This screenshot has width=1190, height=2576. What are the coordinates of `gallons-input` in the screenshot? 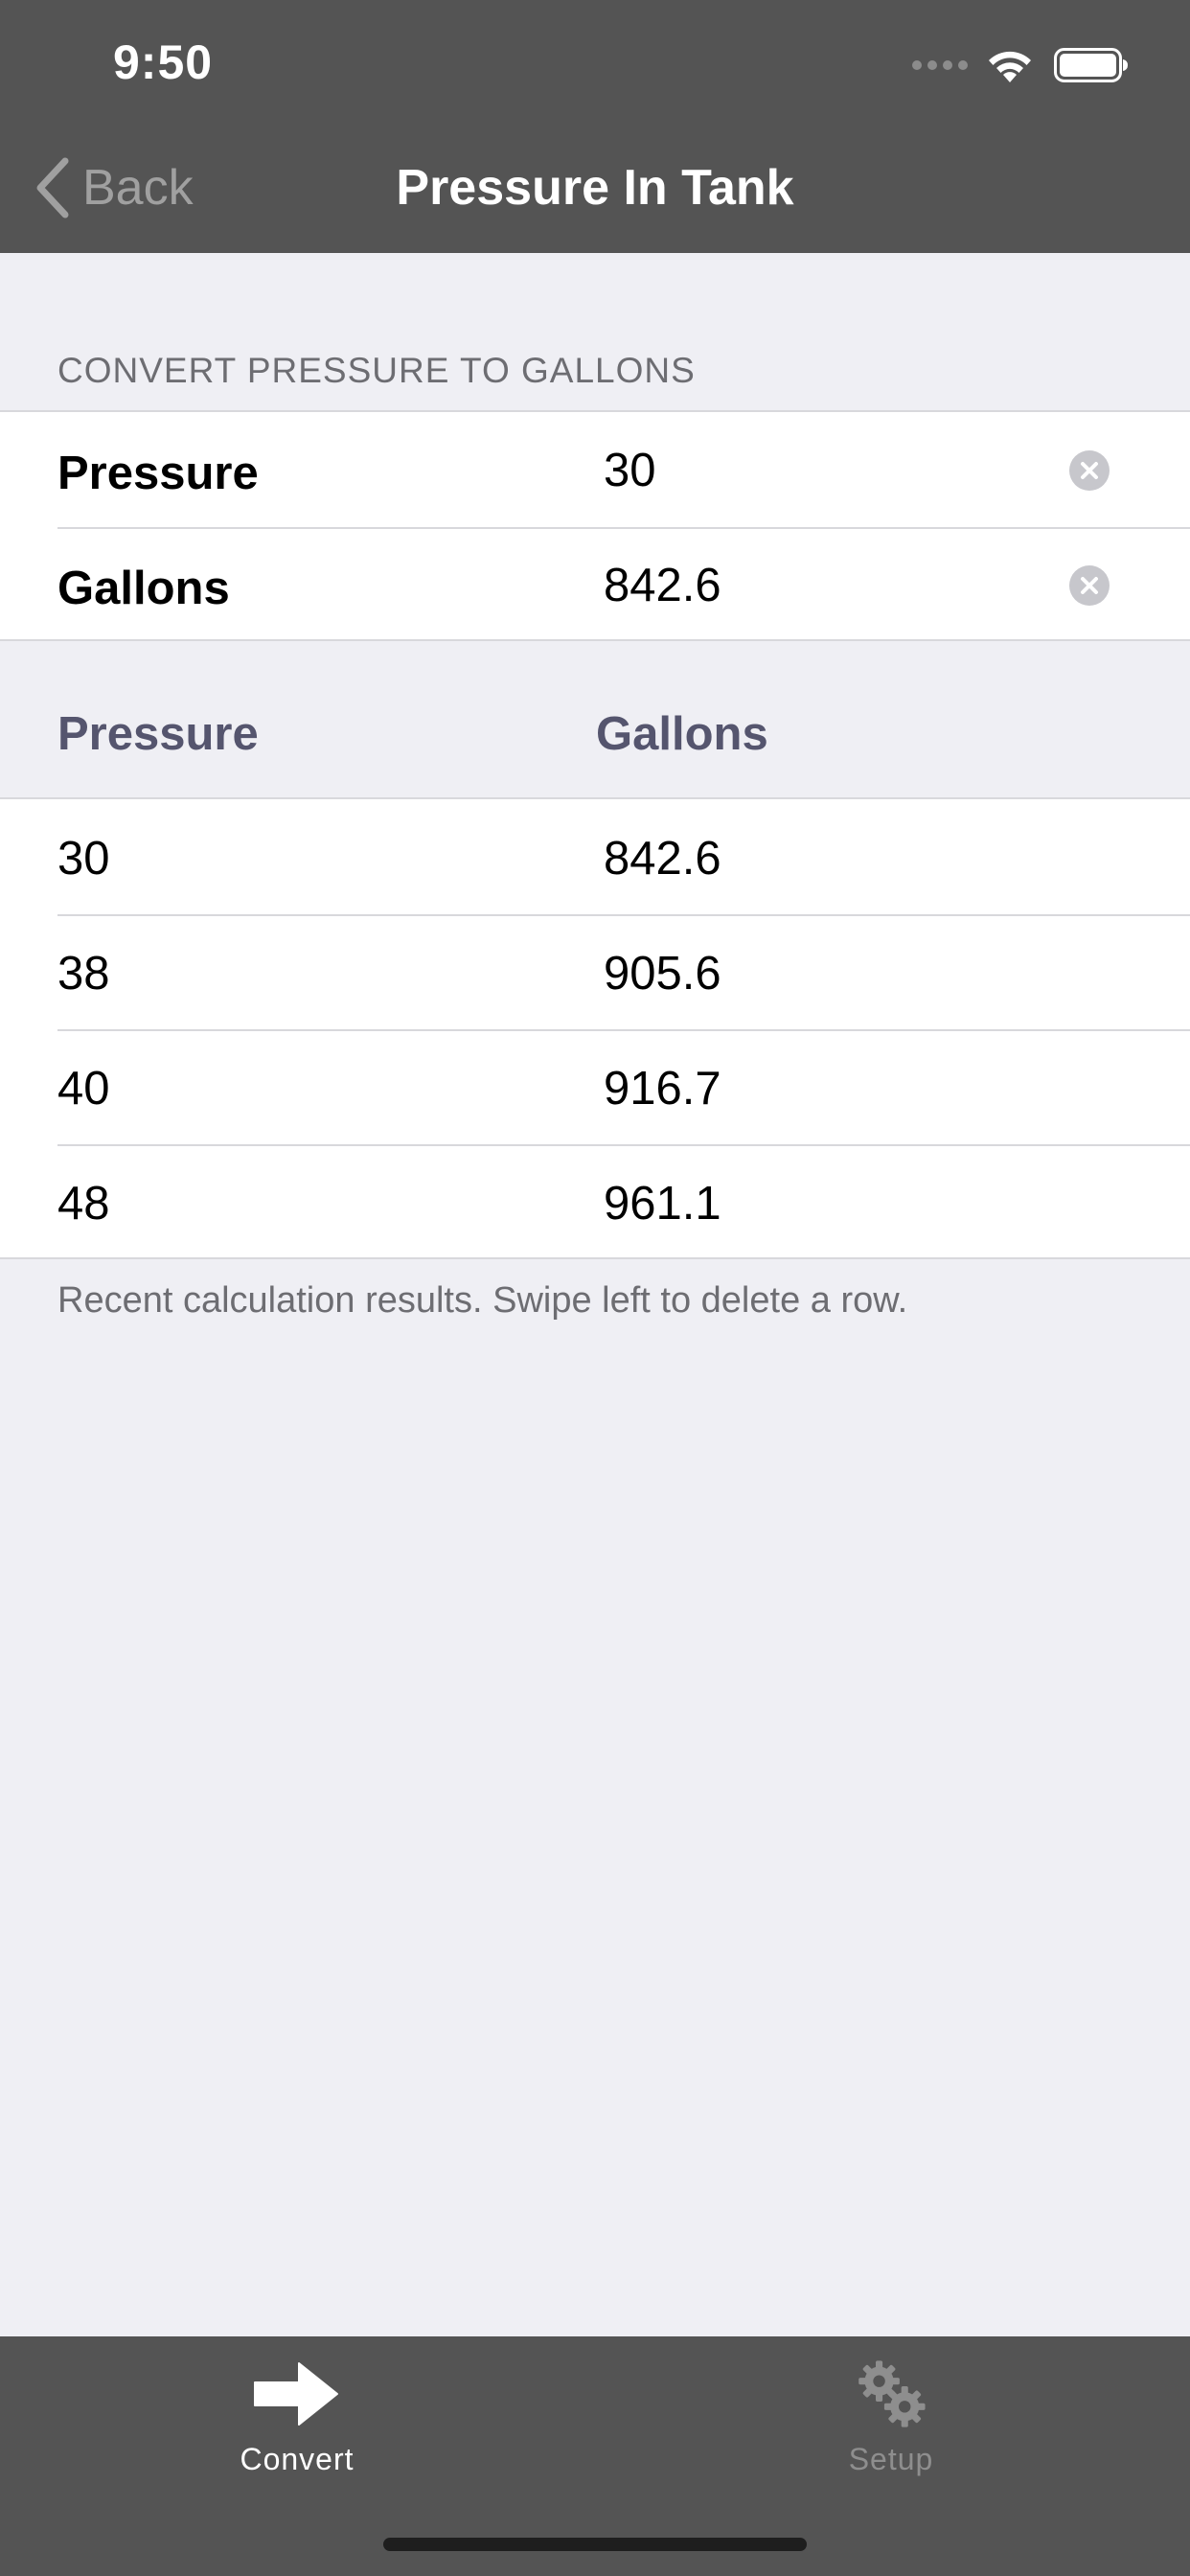 It's located at (820, 585).